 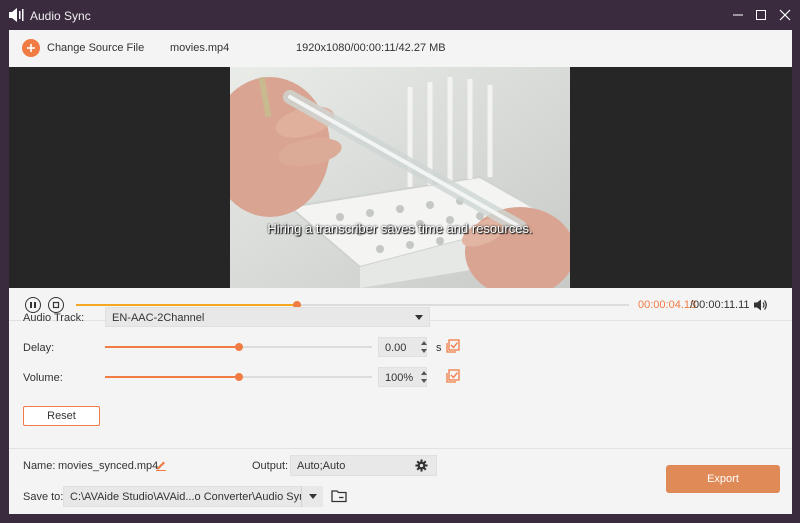 What do you see at coordinates (187, 305) in the screenshot?
I see `playback-progress-fill` at bounding box center [187, 305].